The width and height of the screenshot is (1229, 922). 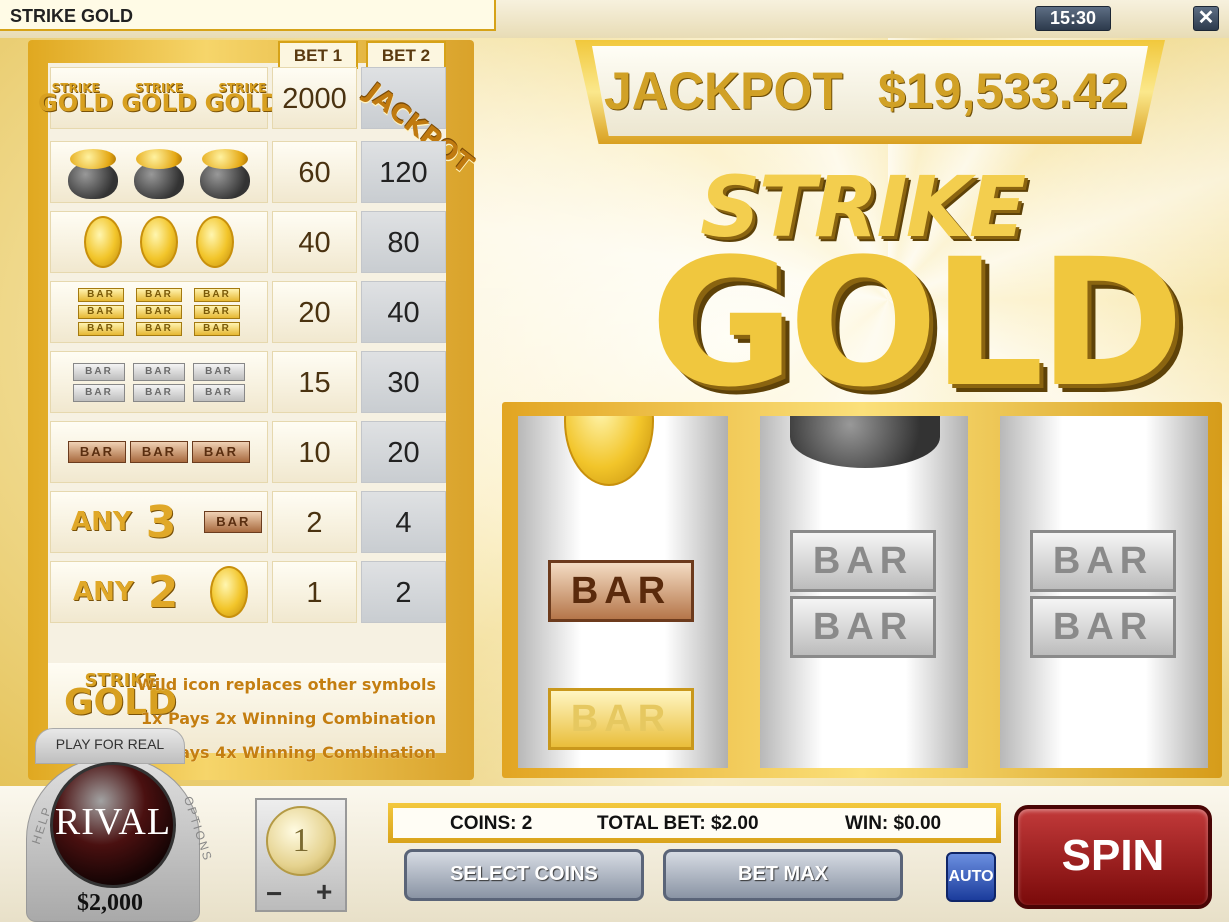 What do you see at coordinates (314, 452) in the screenshot?
I see `bet1-payout: 10` at bounding box center [314, 452].